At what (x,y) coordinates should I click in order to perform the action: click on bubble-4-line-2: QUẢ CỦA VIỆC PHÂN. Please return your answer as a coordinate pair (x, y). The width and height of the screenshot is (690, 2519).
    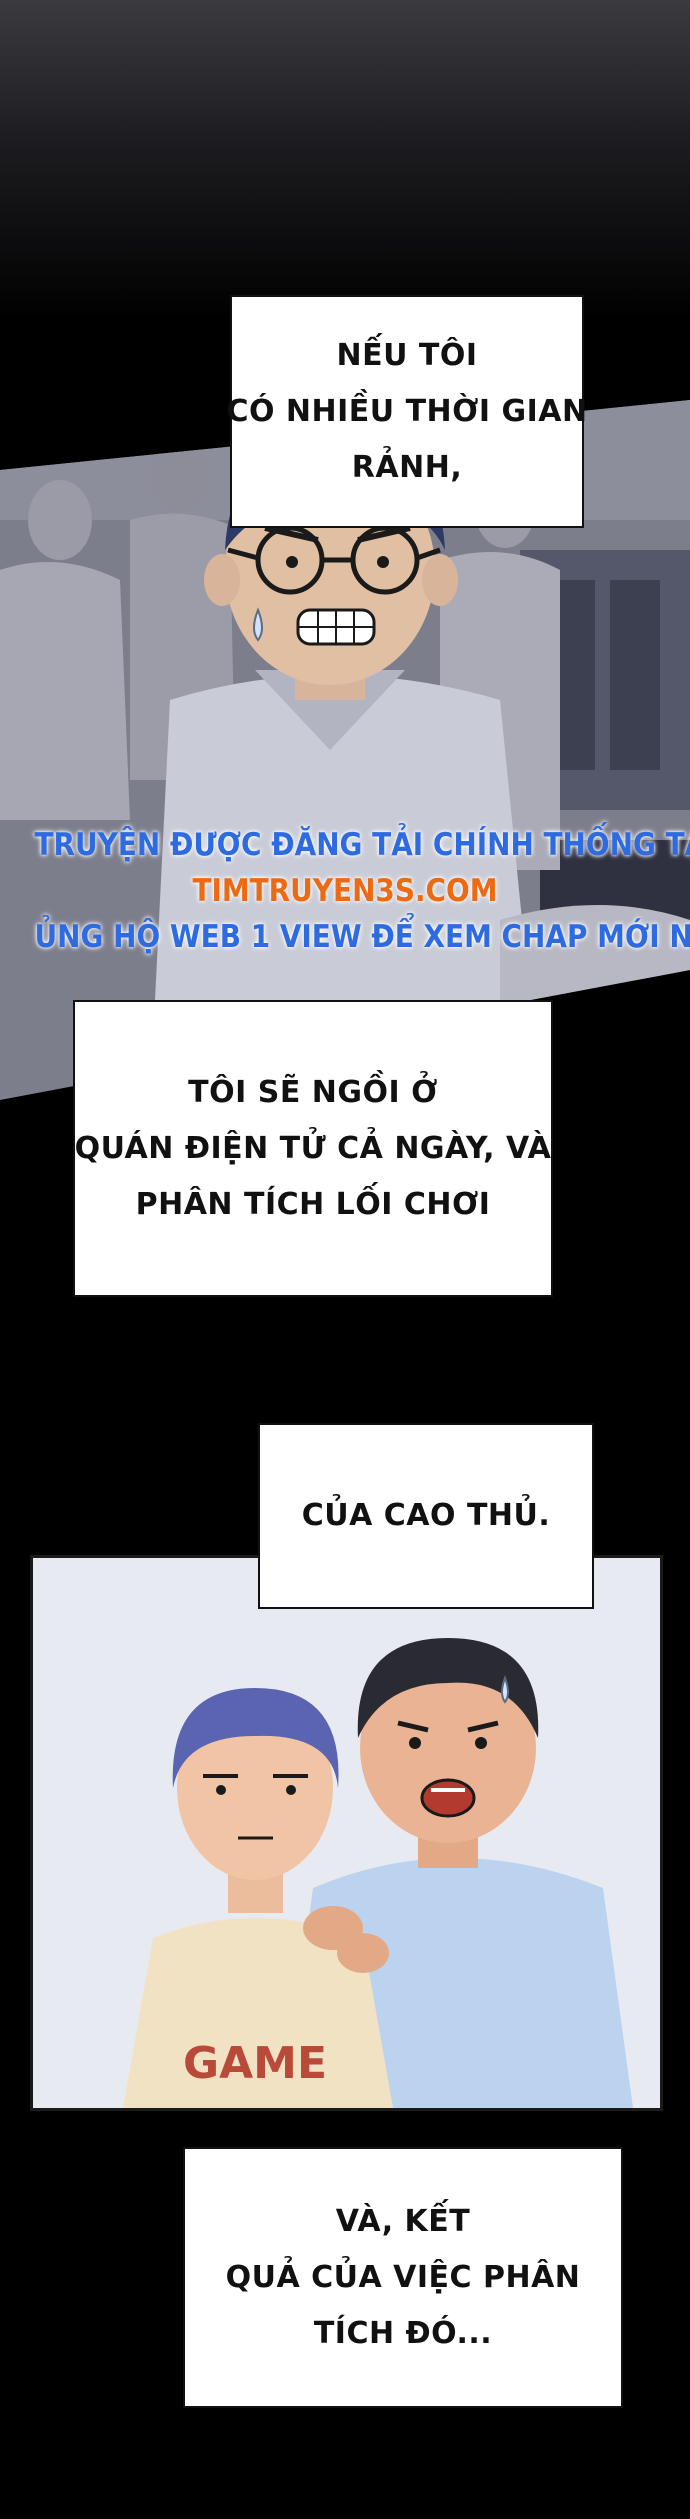
    Looking at the image, I should click on (403, 2277).